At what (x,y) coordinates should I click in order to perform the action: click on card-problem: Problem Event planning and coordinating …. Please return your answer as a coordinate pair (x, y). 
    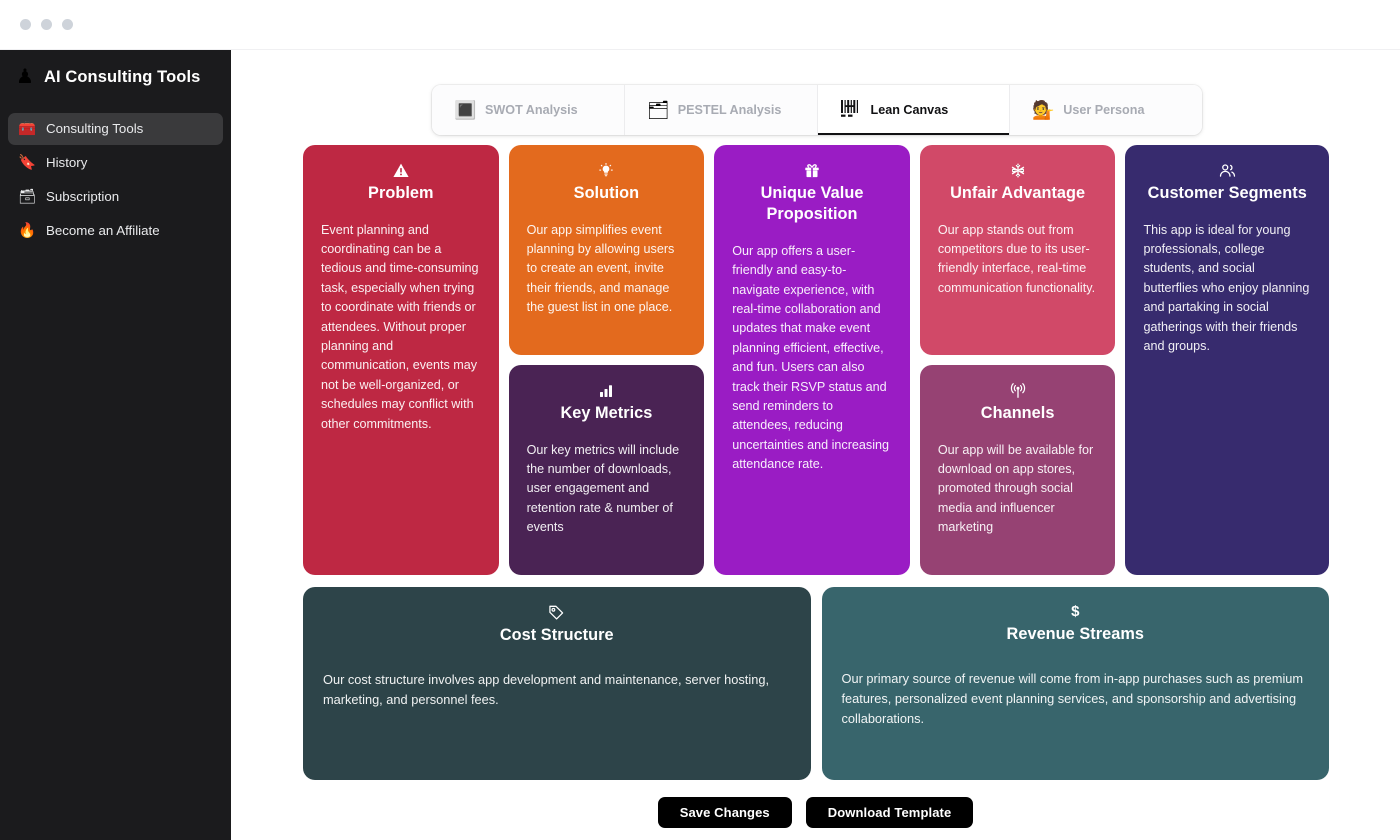
    Looking at the image, I should click on (401, 360).